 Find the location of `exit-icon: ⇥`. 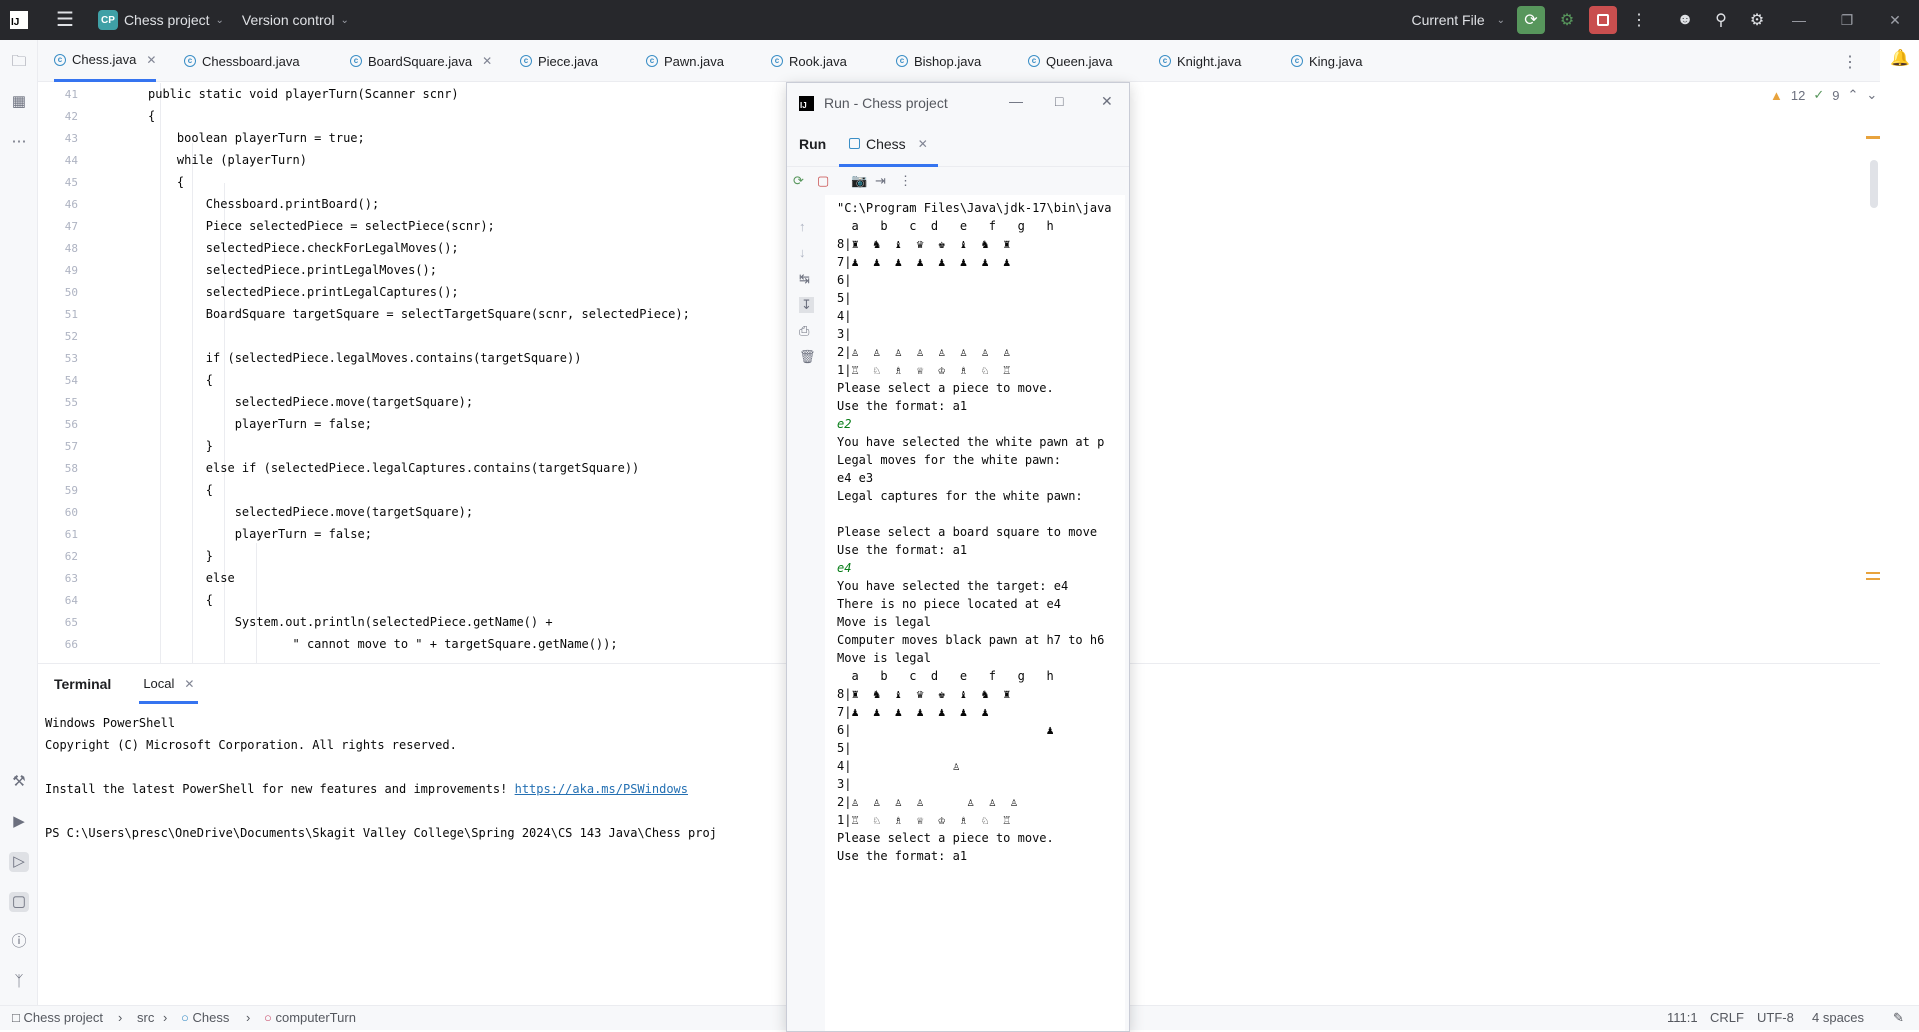

exit-icon: ⇥ is located at coordinates (880, 181).